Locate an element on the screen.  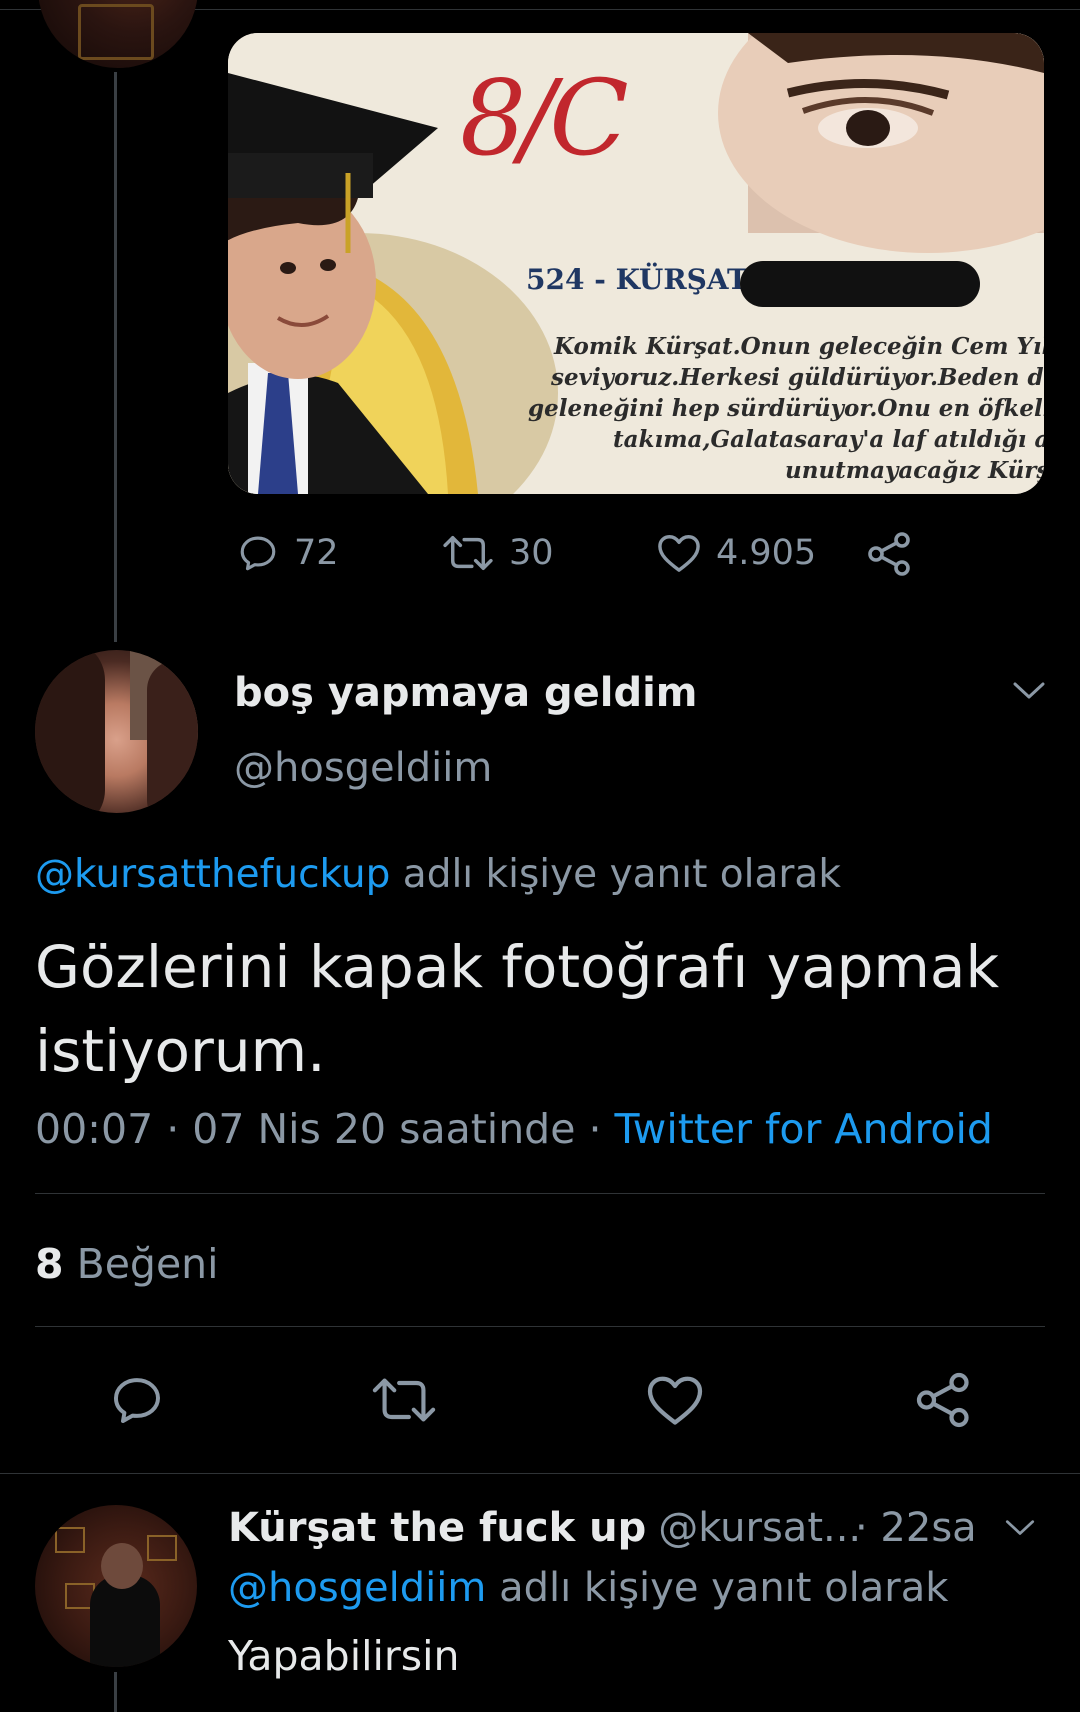
share-action-button is located at coordinates (944, 1402).